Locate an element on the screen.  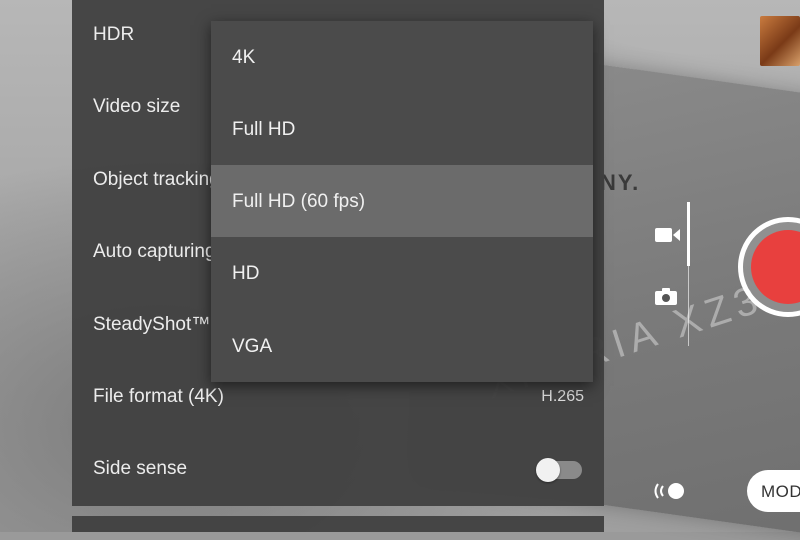
setting-value: H.265 is located at coordinates (562, 396).